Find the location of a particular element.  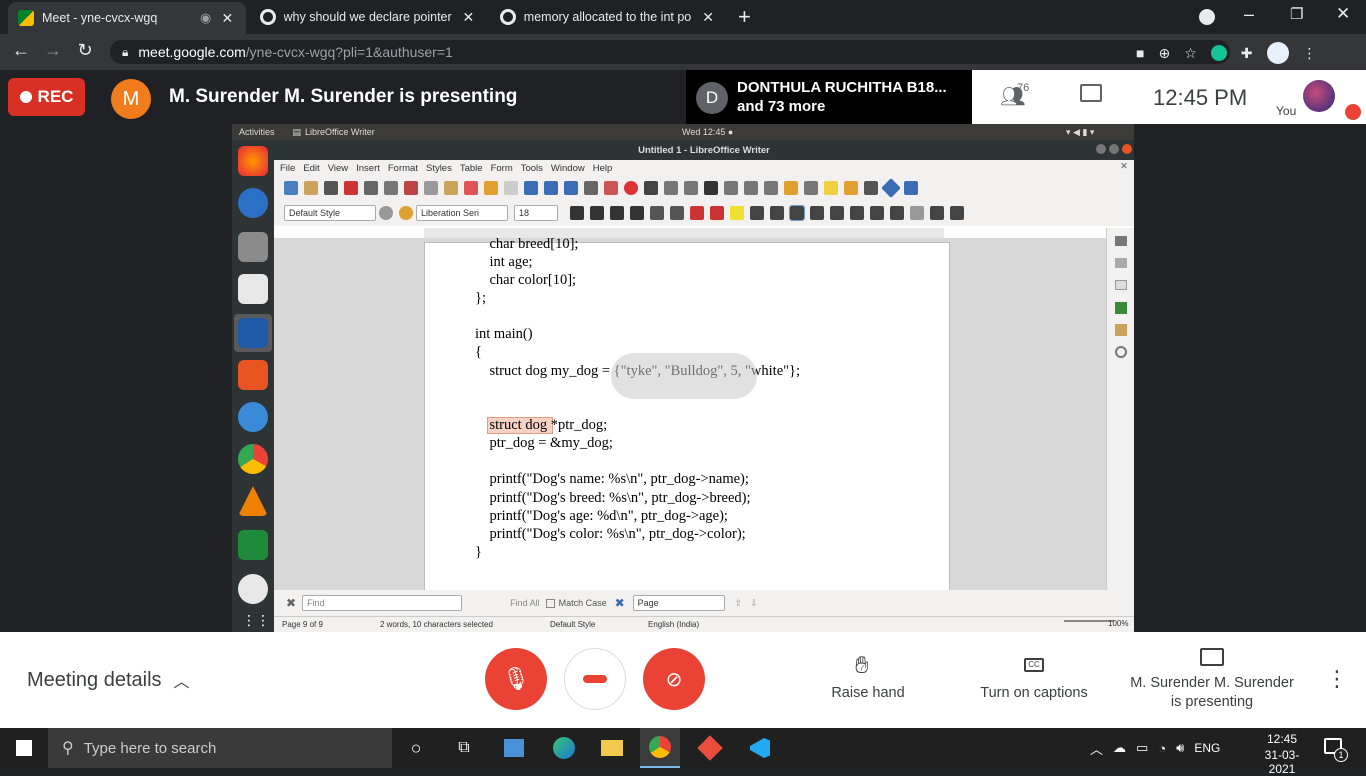

copy-icon is located at coordinates (431, 188).